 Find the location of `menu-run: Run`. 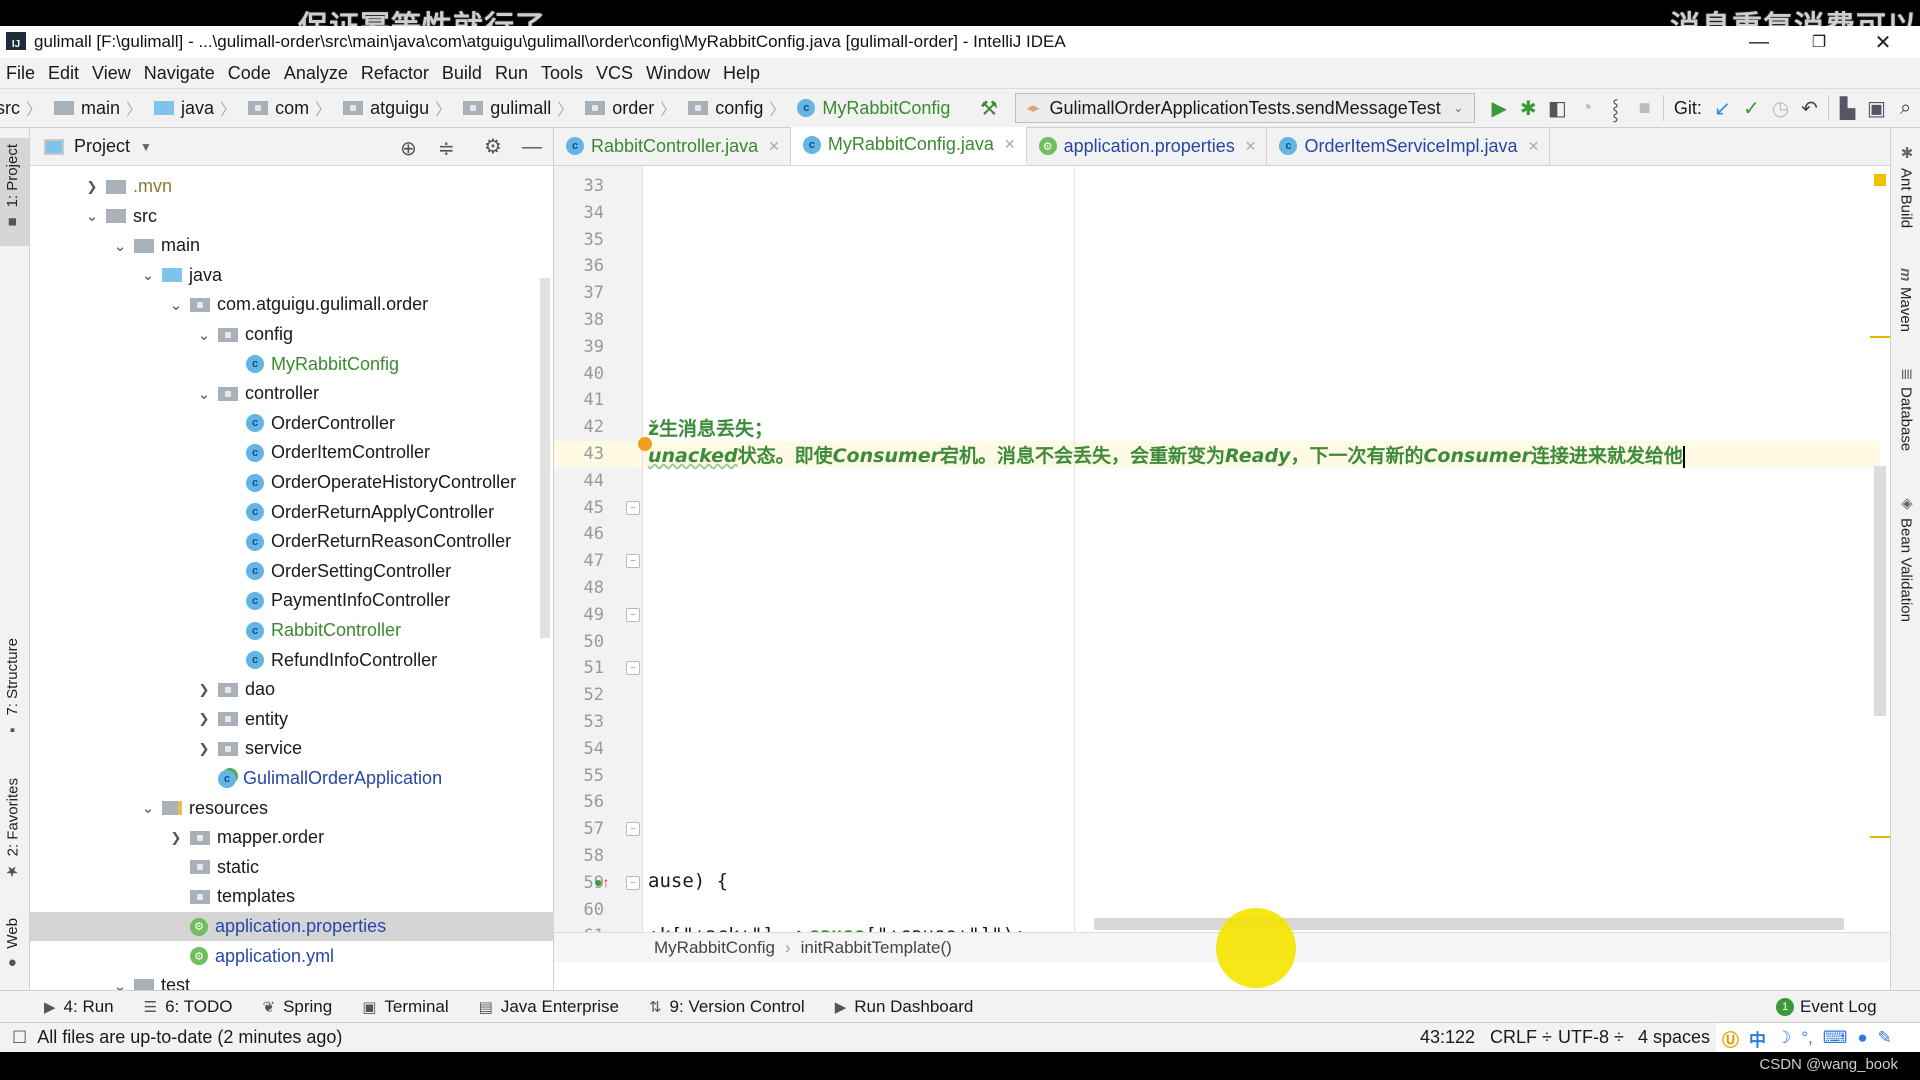

menu-run: Run is located at coordinates (511, 73).